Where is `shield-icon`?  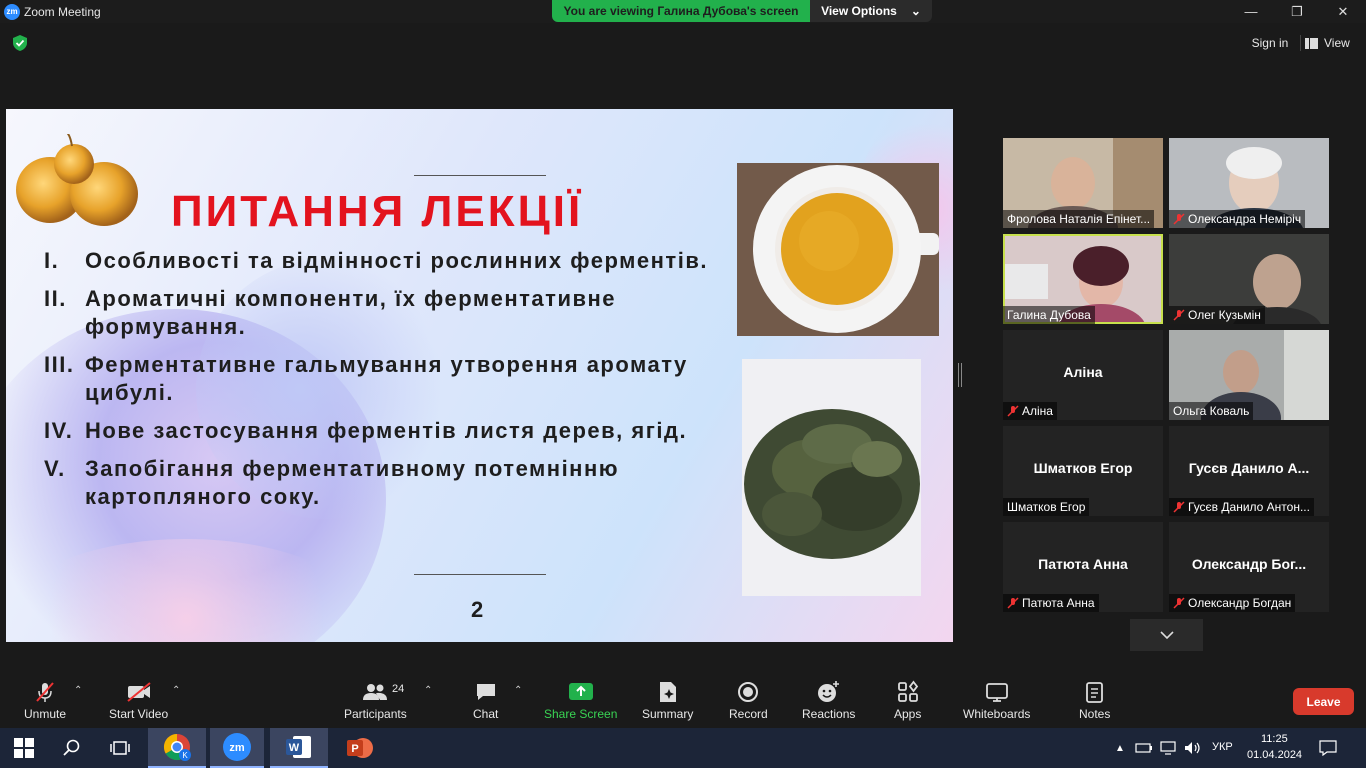
shield-icon is located at coordinates (20, 43).